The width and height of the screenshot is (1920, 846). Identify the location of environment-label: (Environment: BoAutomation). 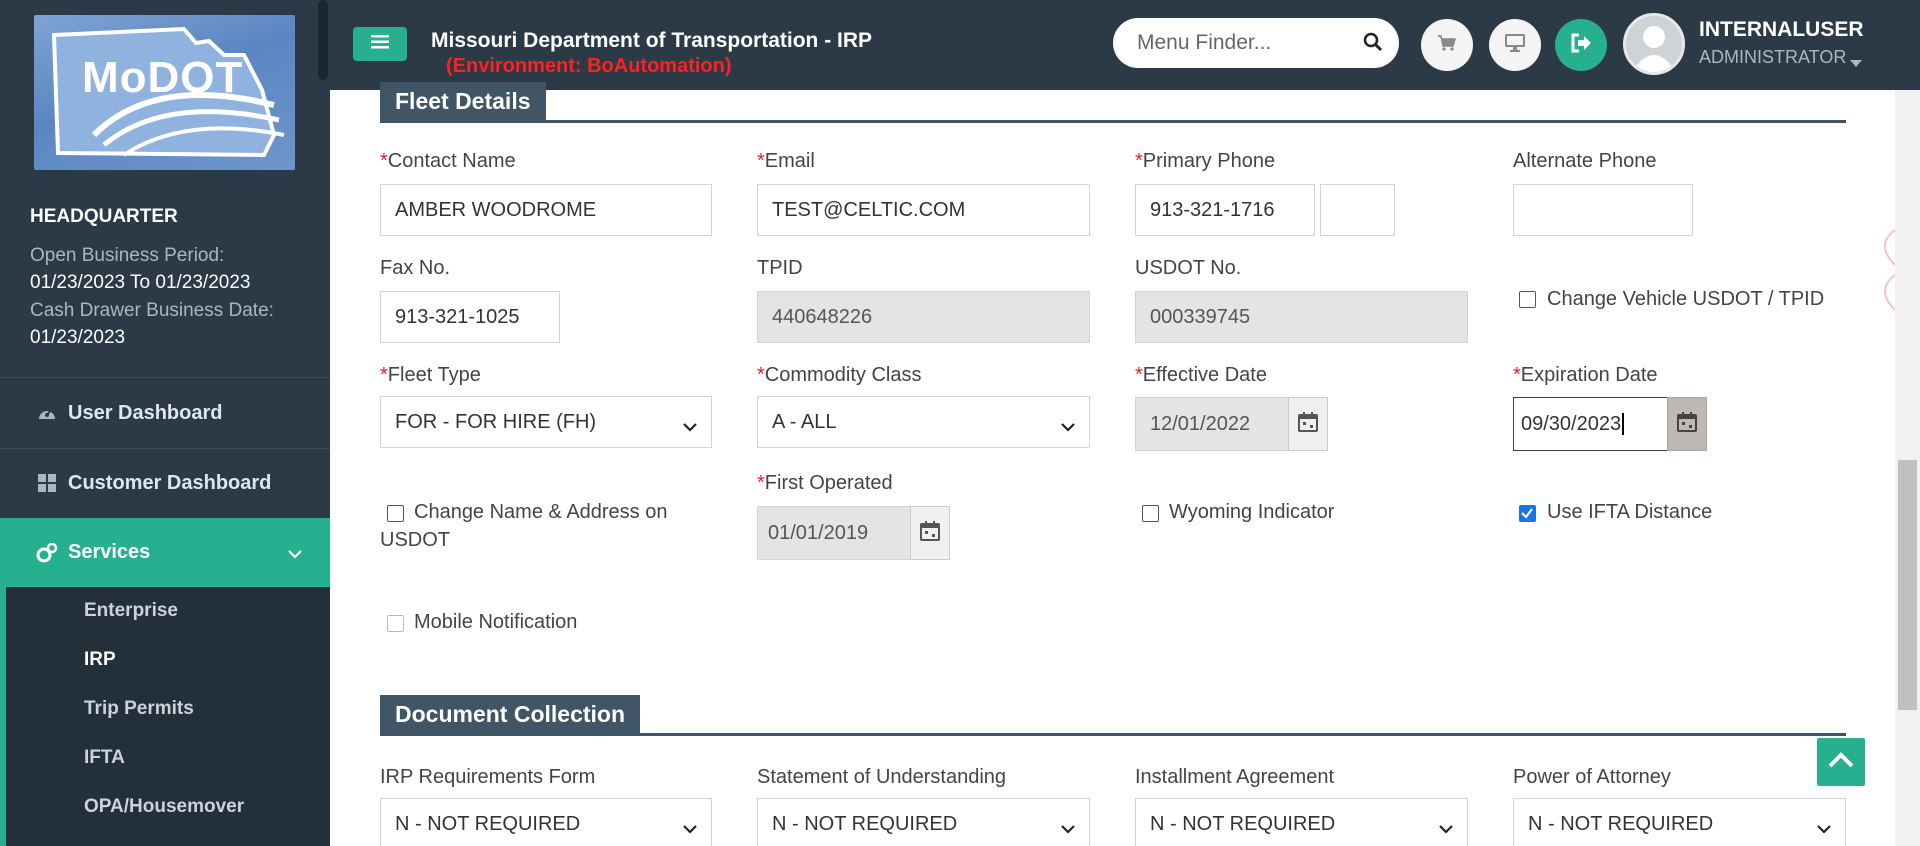
(589, 66).